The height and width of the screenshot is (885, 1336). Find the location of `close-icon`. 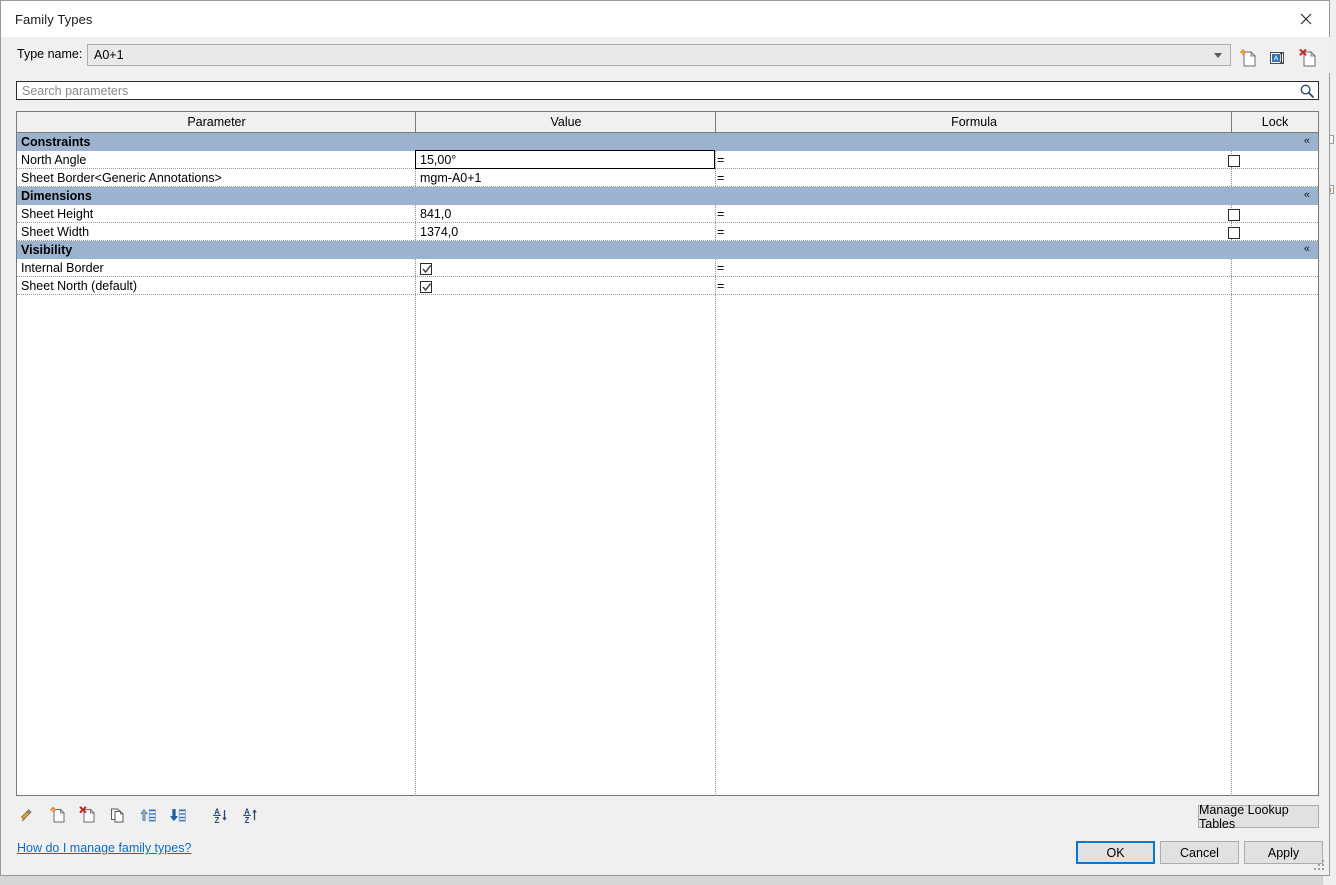

close-icon is located at coordinates (1306, 18).